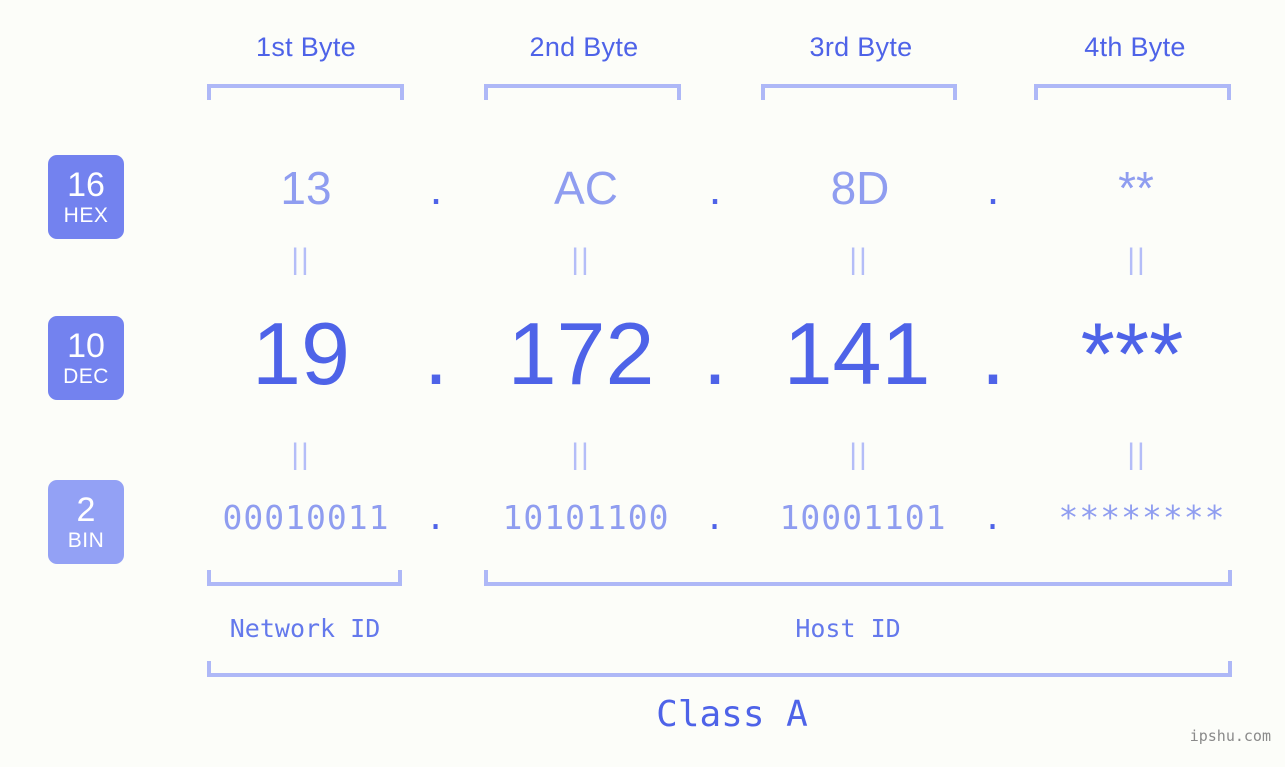  I want to click on equals-mark-dec-bin-4: ||, so click(1137, 454).